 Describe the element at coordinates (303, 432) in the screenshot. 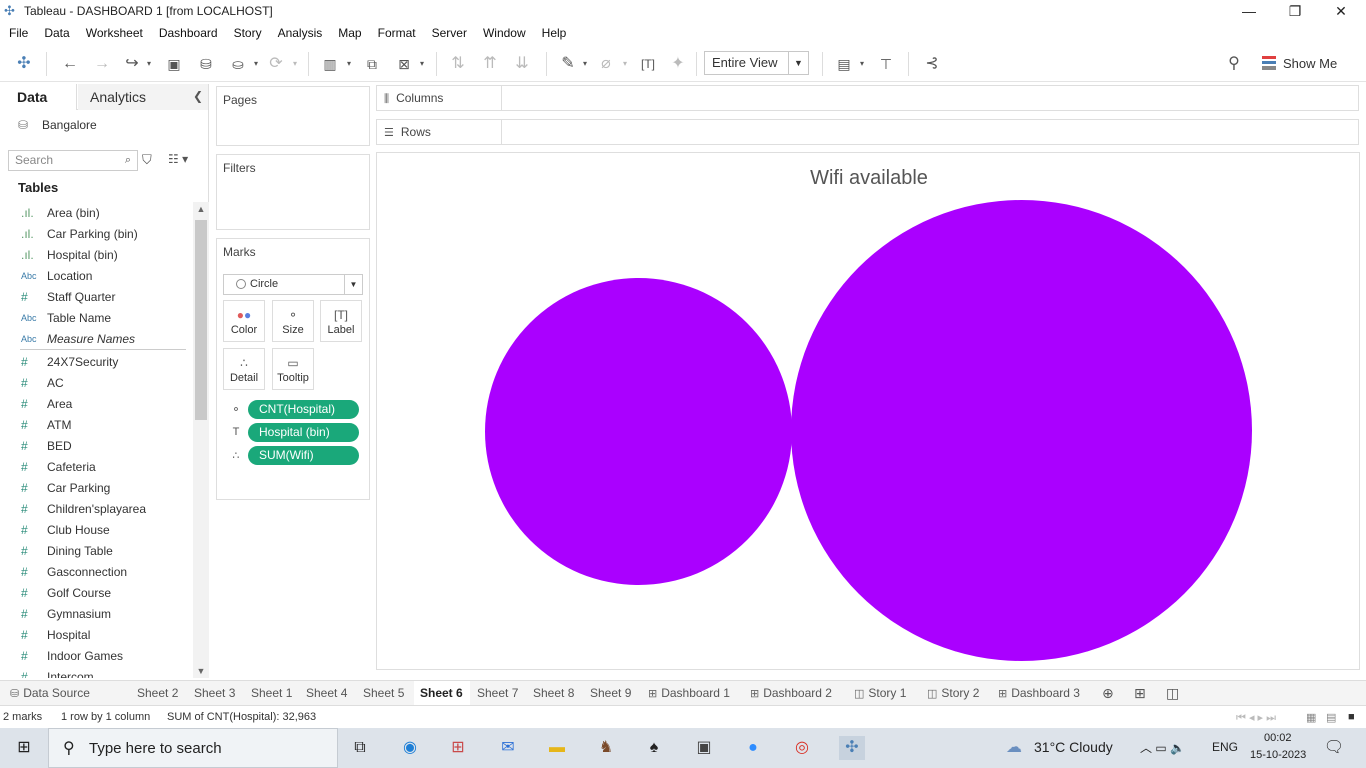

I see `pill-hospital-bin: Hospital (bin)` at that location.